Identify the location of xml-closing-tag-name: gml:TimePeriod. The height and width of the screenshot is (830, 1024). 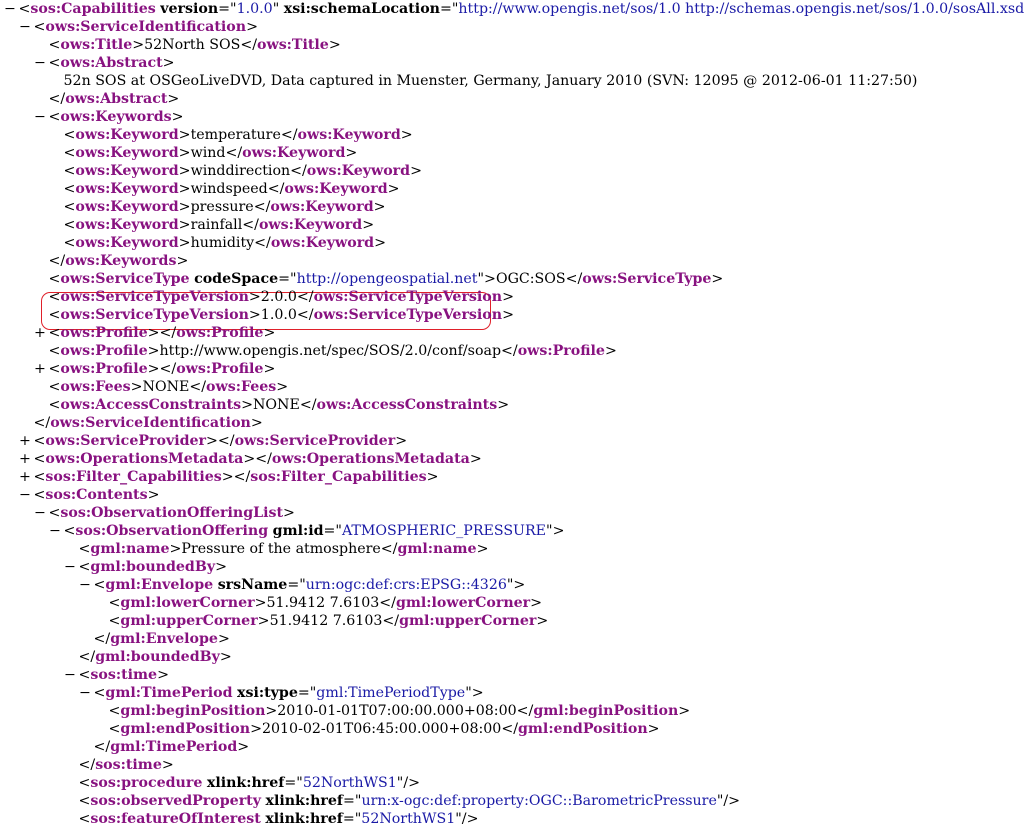
(174, 747).